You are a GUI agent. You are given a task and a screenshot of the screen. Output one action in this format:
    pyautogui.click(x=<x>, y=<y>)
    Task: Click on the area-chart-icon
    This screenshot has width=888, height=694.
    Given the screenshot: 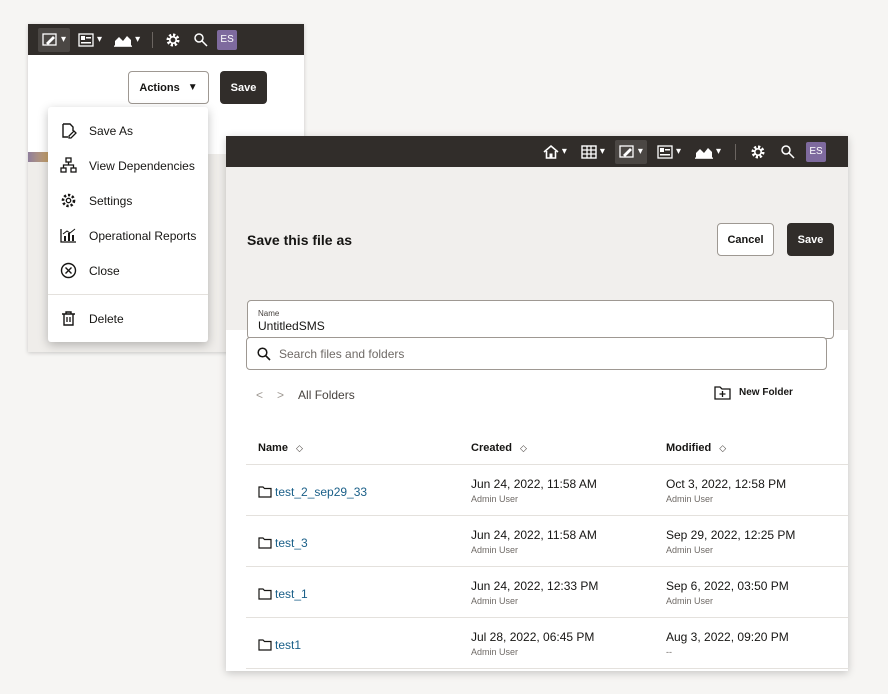 What is the action you would take?
    pyautogui.click(x=704, y=152)
    